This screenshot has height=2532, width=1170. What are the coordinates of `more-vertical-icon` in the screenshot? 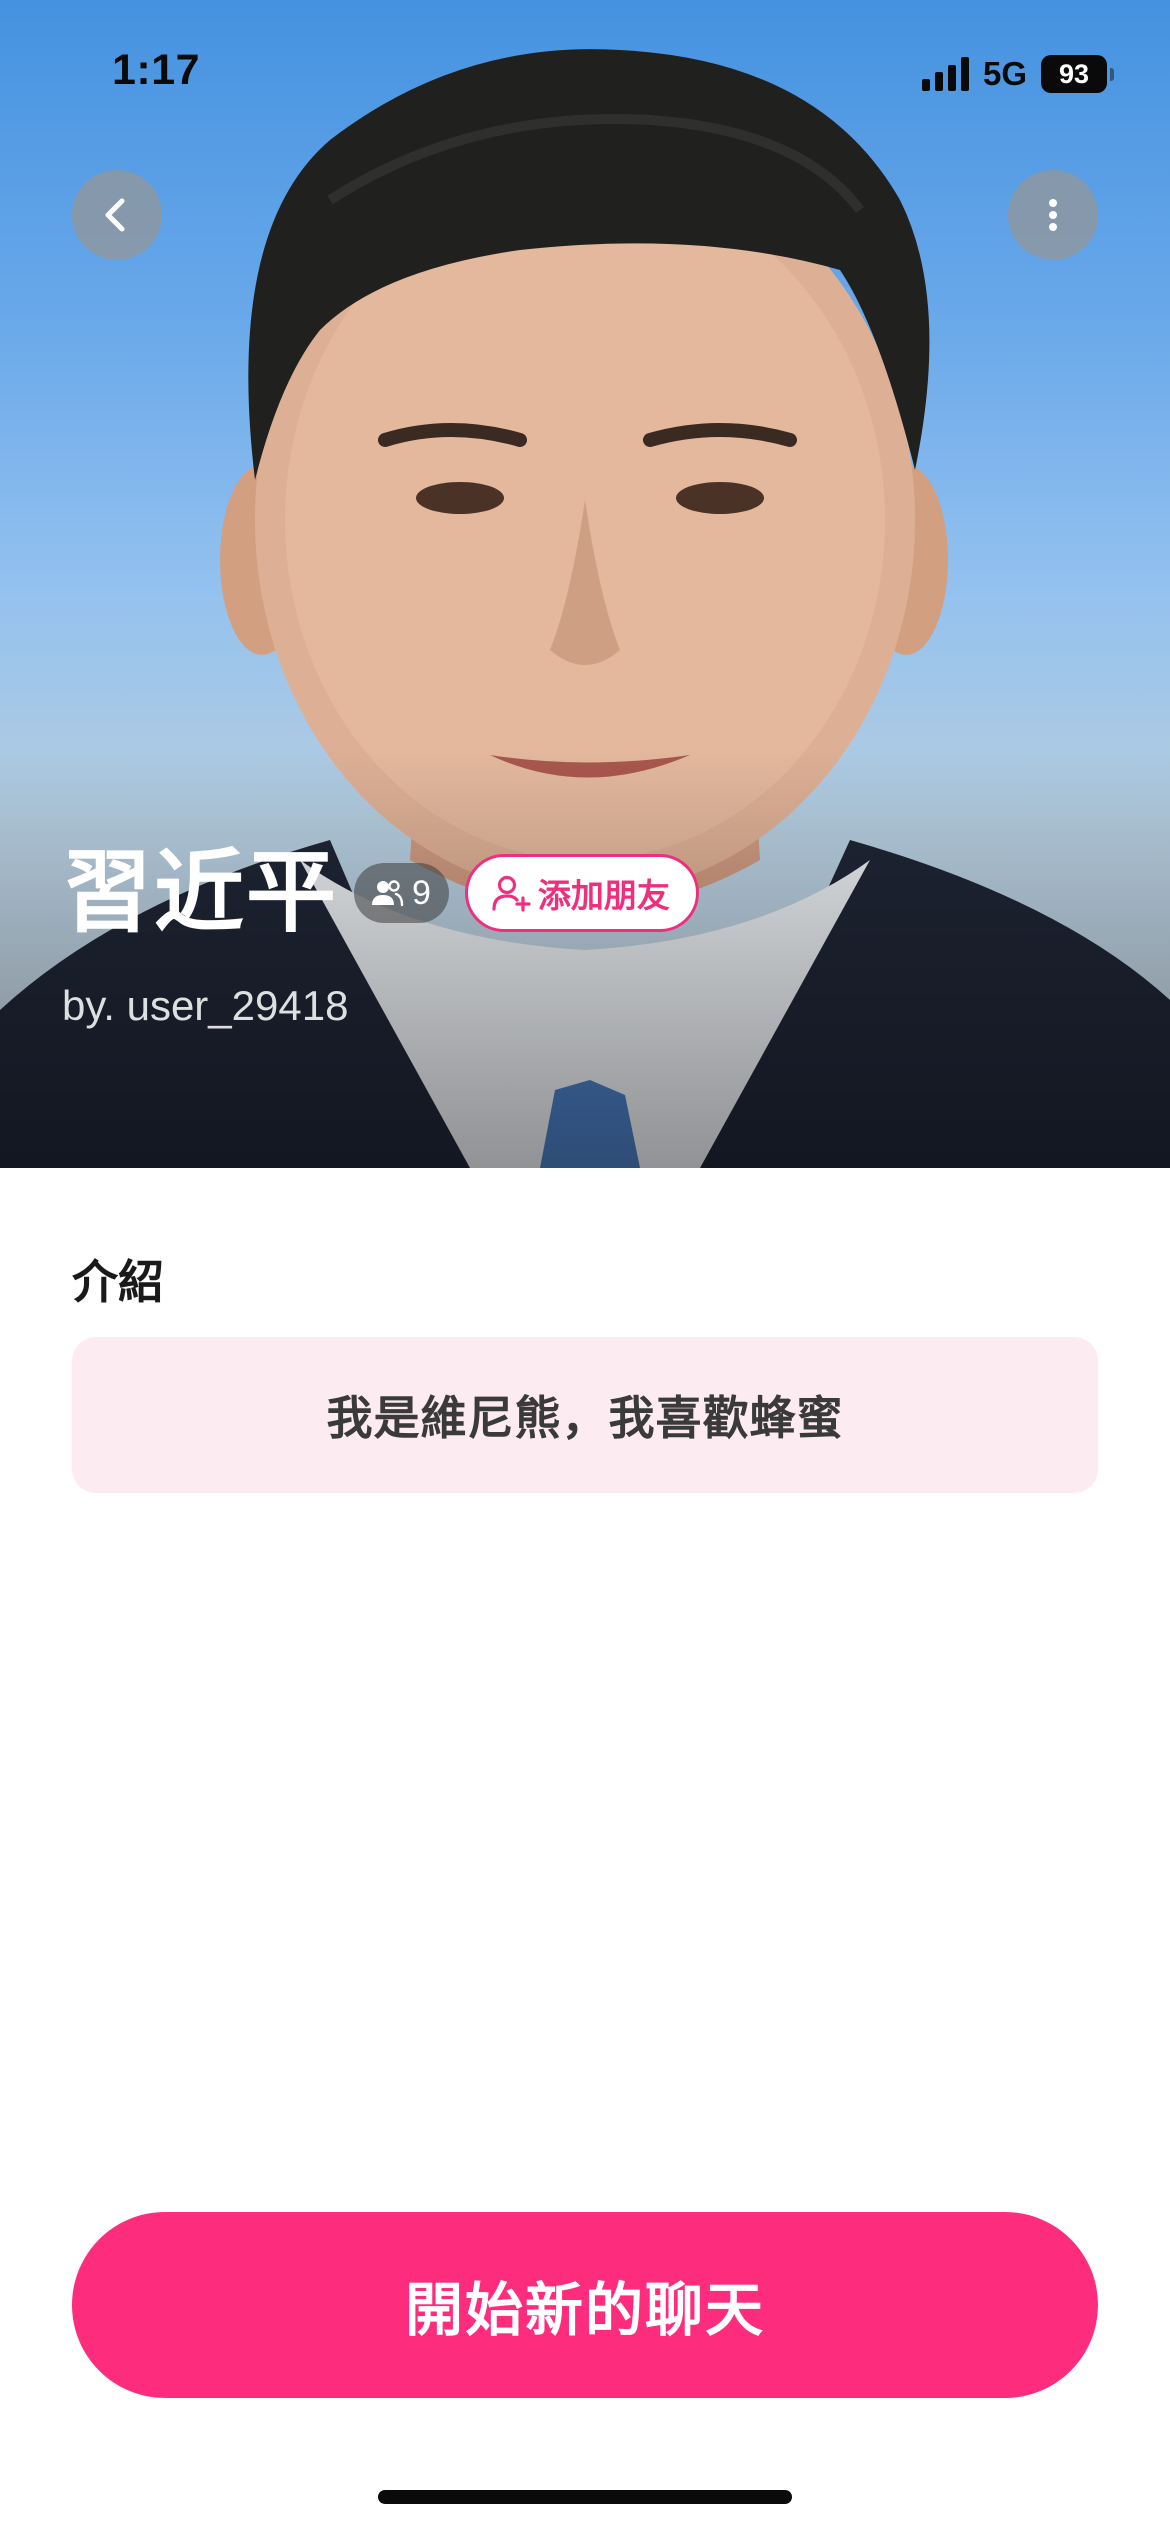 It's located at (1053, 215).